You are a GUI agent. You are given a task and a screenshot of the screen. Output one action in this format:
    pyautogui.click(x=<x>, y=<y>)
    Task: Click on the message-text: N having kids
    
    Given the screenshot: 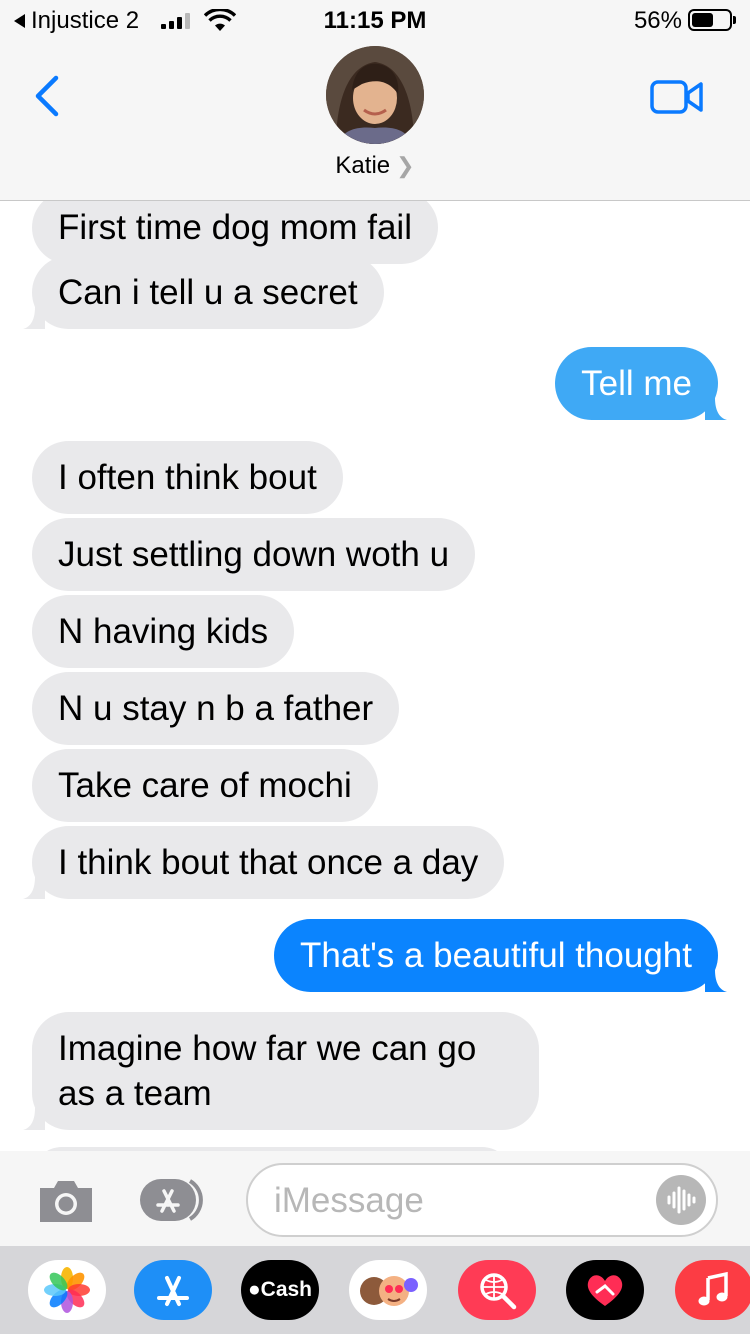 What is the action you would take?
    pyautogui.click(x=163, y=631)
    